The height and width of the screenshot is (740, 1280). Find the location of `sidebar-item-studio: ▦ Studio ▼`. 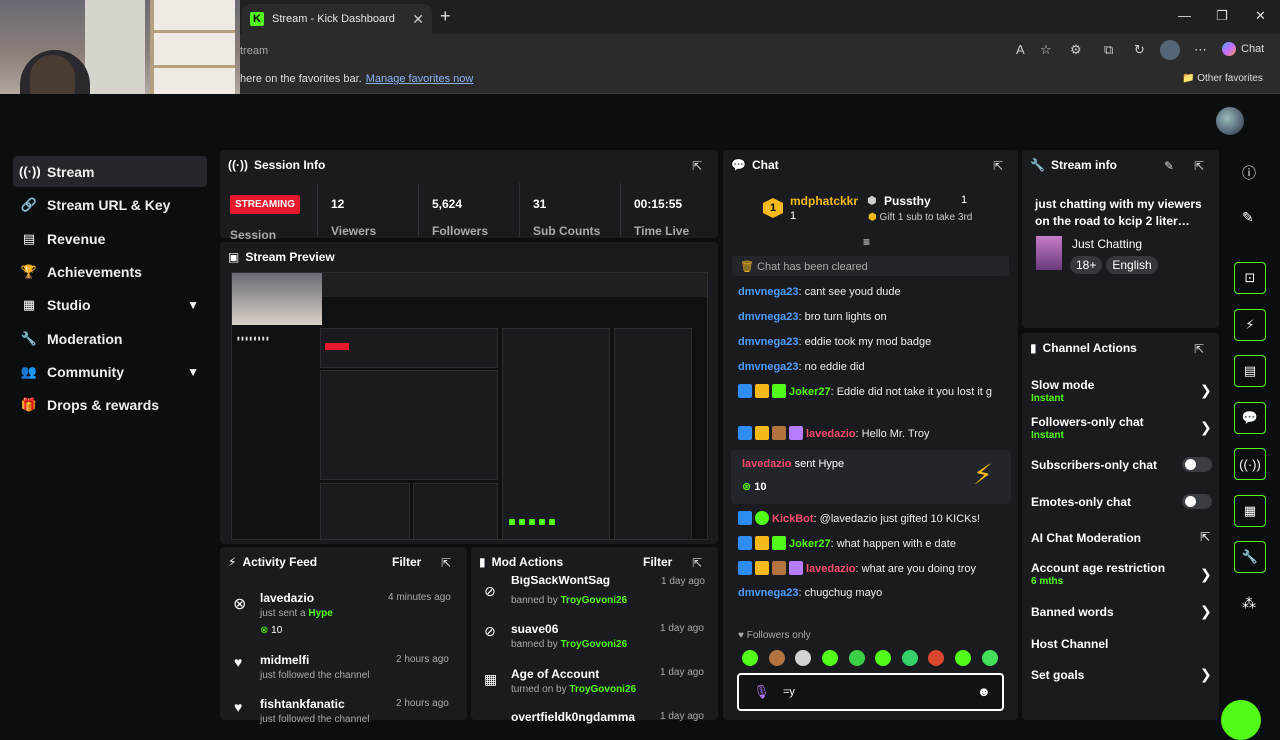

sidebar-item-studio: ▦ Studio ▼ is located at coordinates (110, 304).